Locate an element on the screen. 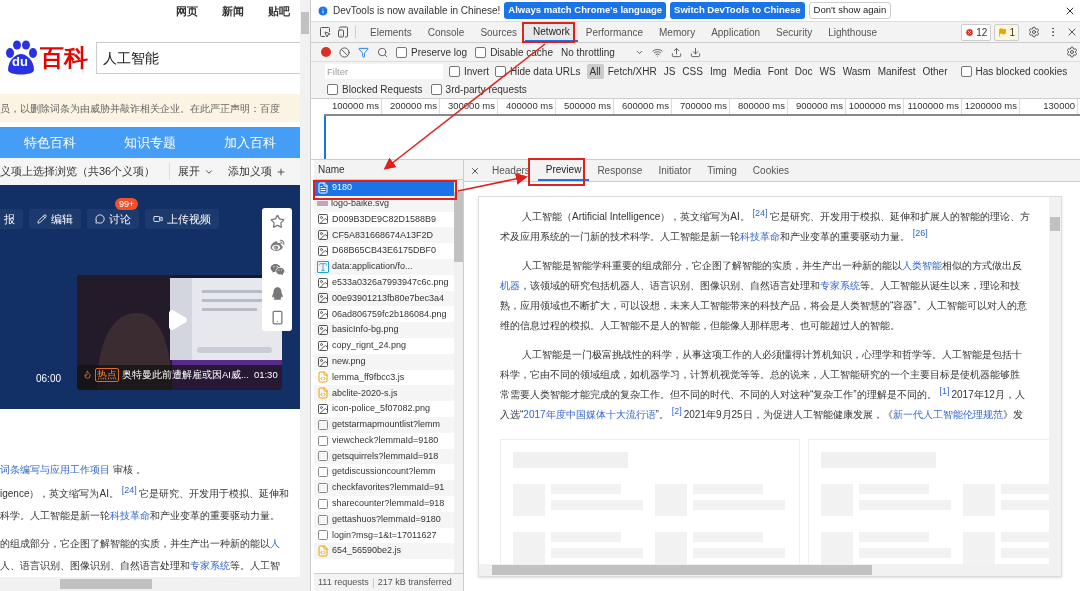 Image resolution: width=1080 pixels, height=591 pixels. detail-tab: Cookies is located at coordinates (770, 170).